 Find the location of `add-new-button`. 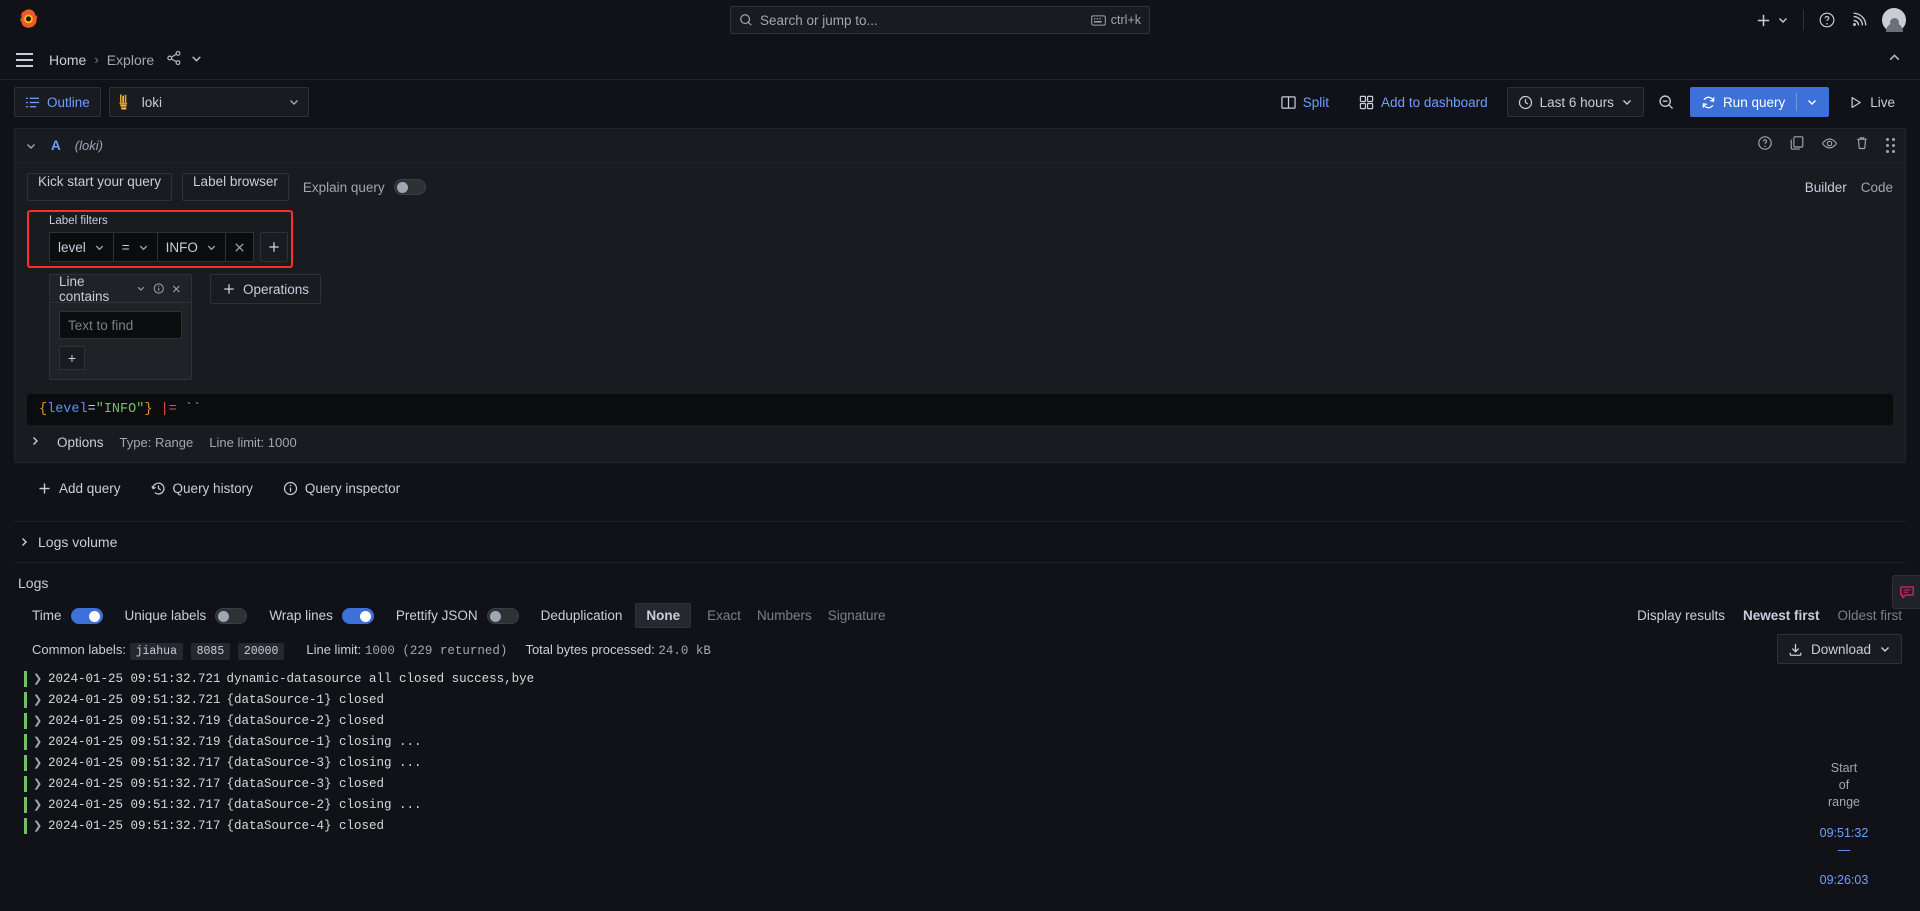

add-new-button is located at coordinates (1772, 20).